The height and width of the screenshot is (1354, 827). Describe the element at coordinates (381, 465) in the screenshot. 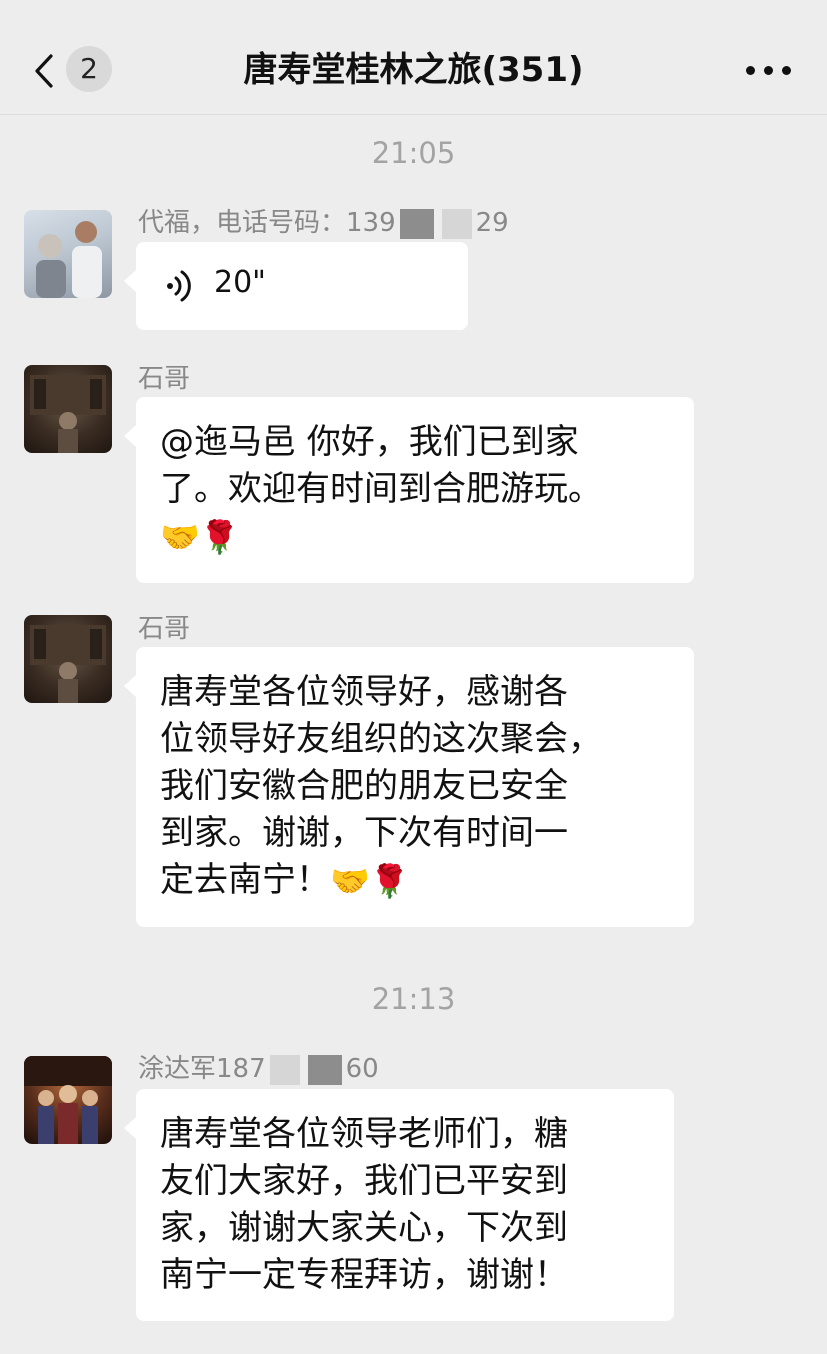

I see `message-text: @迤马邑 你好，我们已到家 了。欢迎有时间到合肥游玩。` at that location.